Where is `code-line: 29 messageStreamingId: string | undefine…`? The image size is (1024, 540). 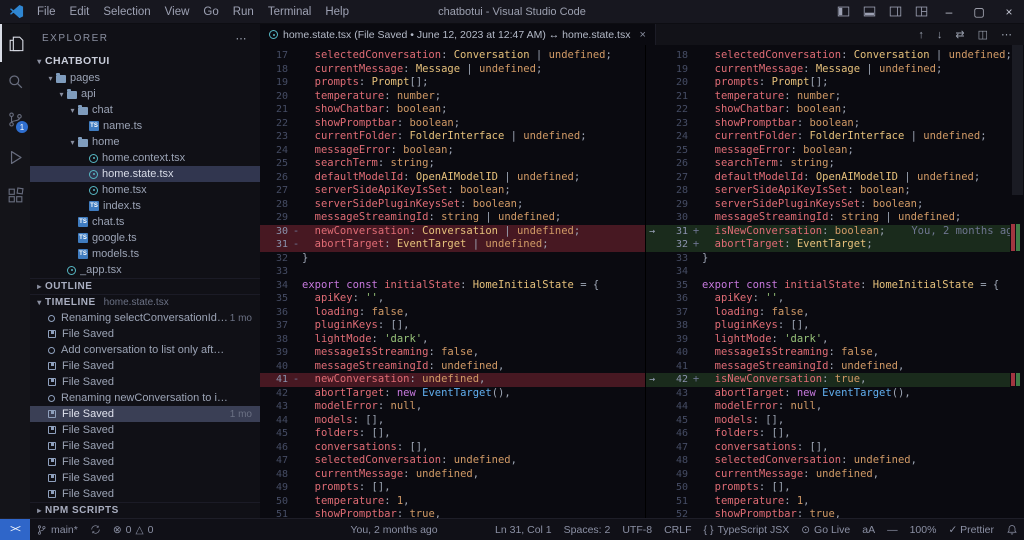 code-line: 29 messageStreamingId: string | undefine… is located at coordinates (452, 218).